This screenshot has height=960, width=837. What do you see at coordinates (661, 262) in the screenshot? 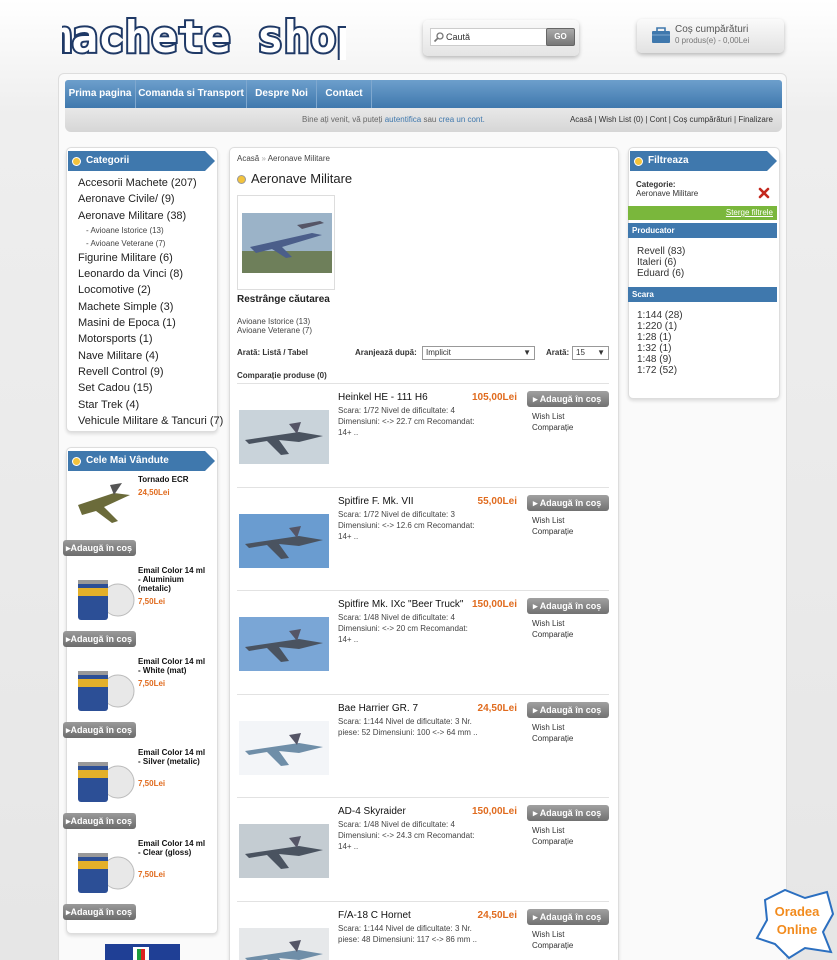
I see `producer-filter-link: Italeri (6)` at bounding box center [661, 262].